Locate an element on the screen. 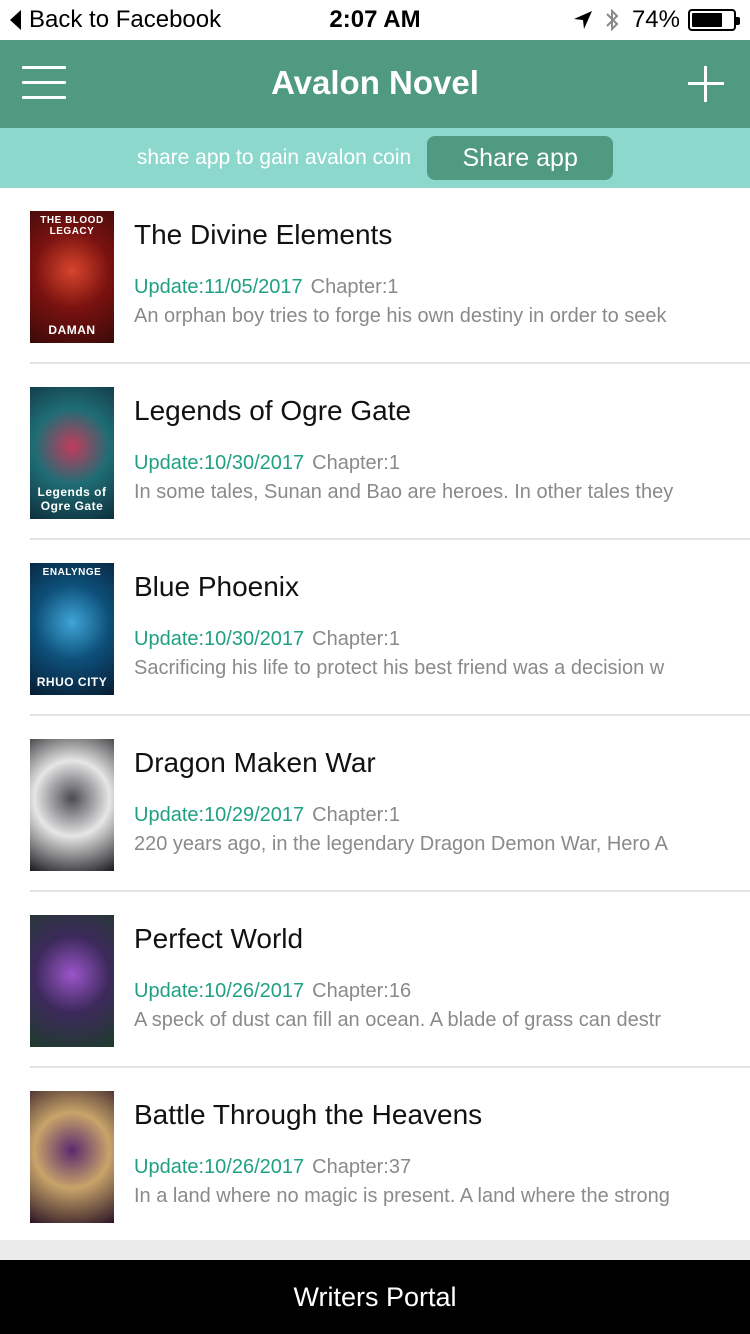 This screenshot has height=1334, width=750. book-cover-image: ENALYNGE RHUO CITY is located at coordinates (72, 629).